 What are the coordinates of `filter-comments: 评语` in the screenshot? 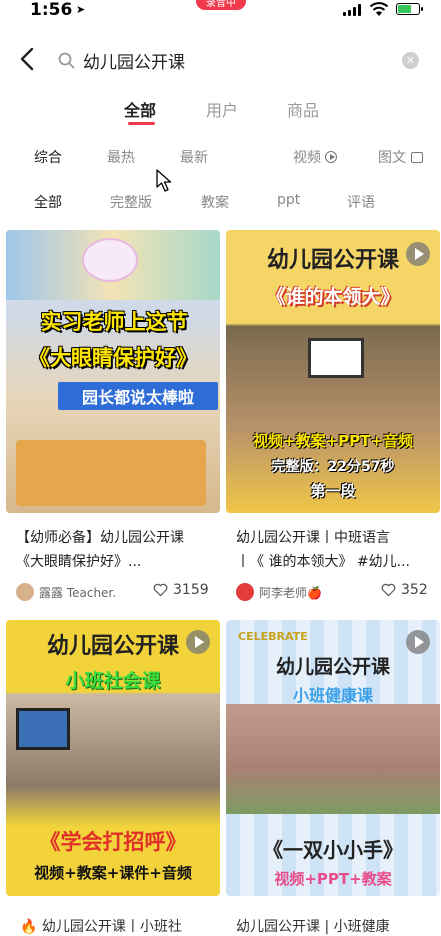 It's located at (361, 202).